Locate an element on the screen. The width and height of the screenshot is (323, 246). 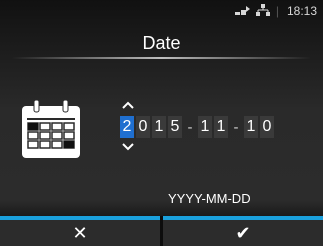
date-input: 2 0 1 5 - 1 1 - 1 0 is located at coordinates (198, 127).